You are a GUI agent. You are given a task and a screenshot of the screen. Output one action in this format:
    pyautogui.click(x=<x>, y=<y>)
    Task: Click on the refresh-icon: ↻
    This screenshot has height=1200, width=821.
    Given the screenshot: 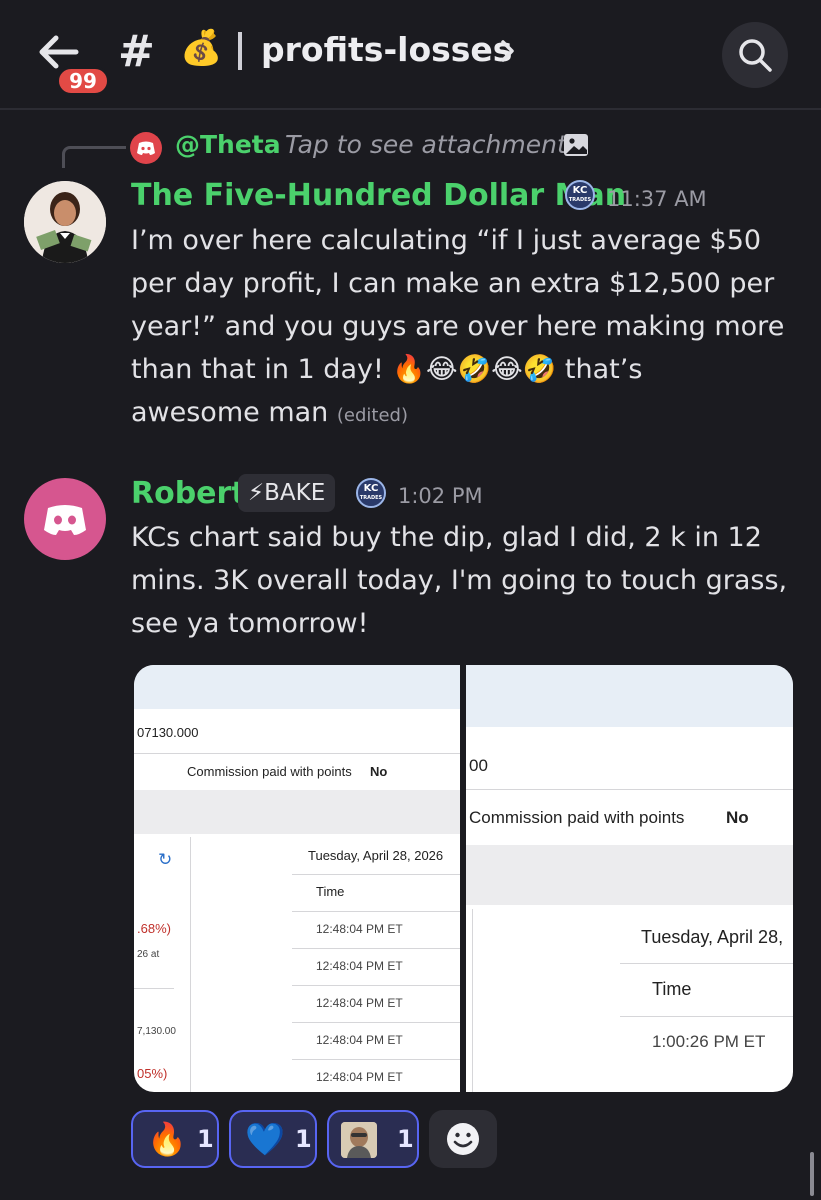 What is the action you would take?
    pyautogui.click(x=165, y=860)
    